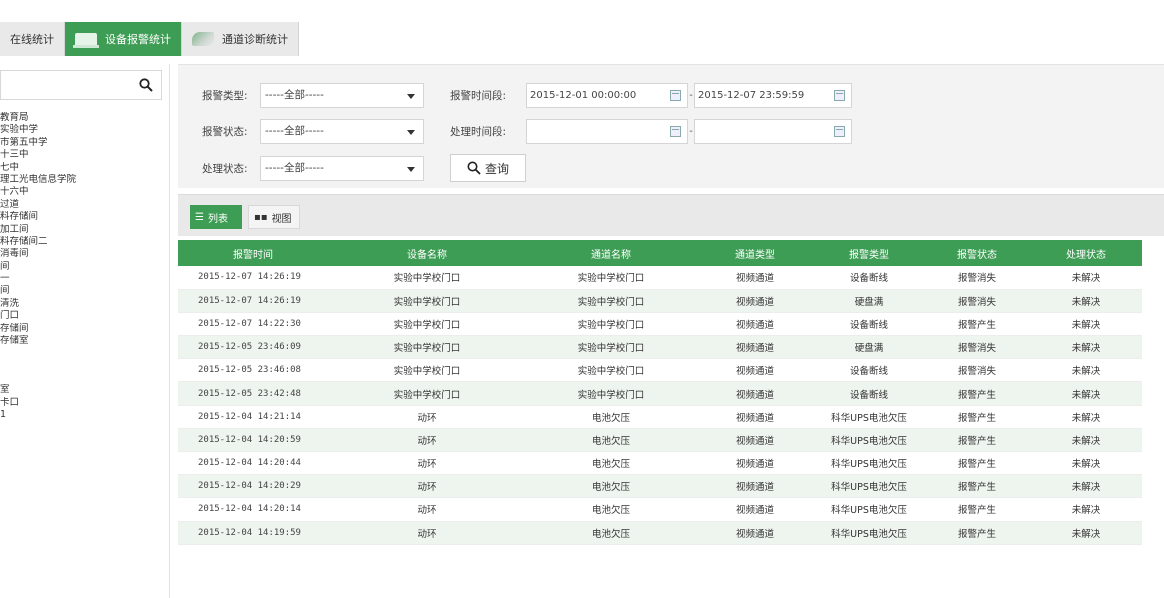  What do you see at coordinates (977, 347) in the screenshot?
I see `table-cell: 报警消失` at bounding box center [977, 347].